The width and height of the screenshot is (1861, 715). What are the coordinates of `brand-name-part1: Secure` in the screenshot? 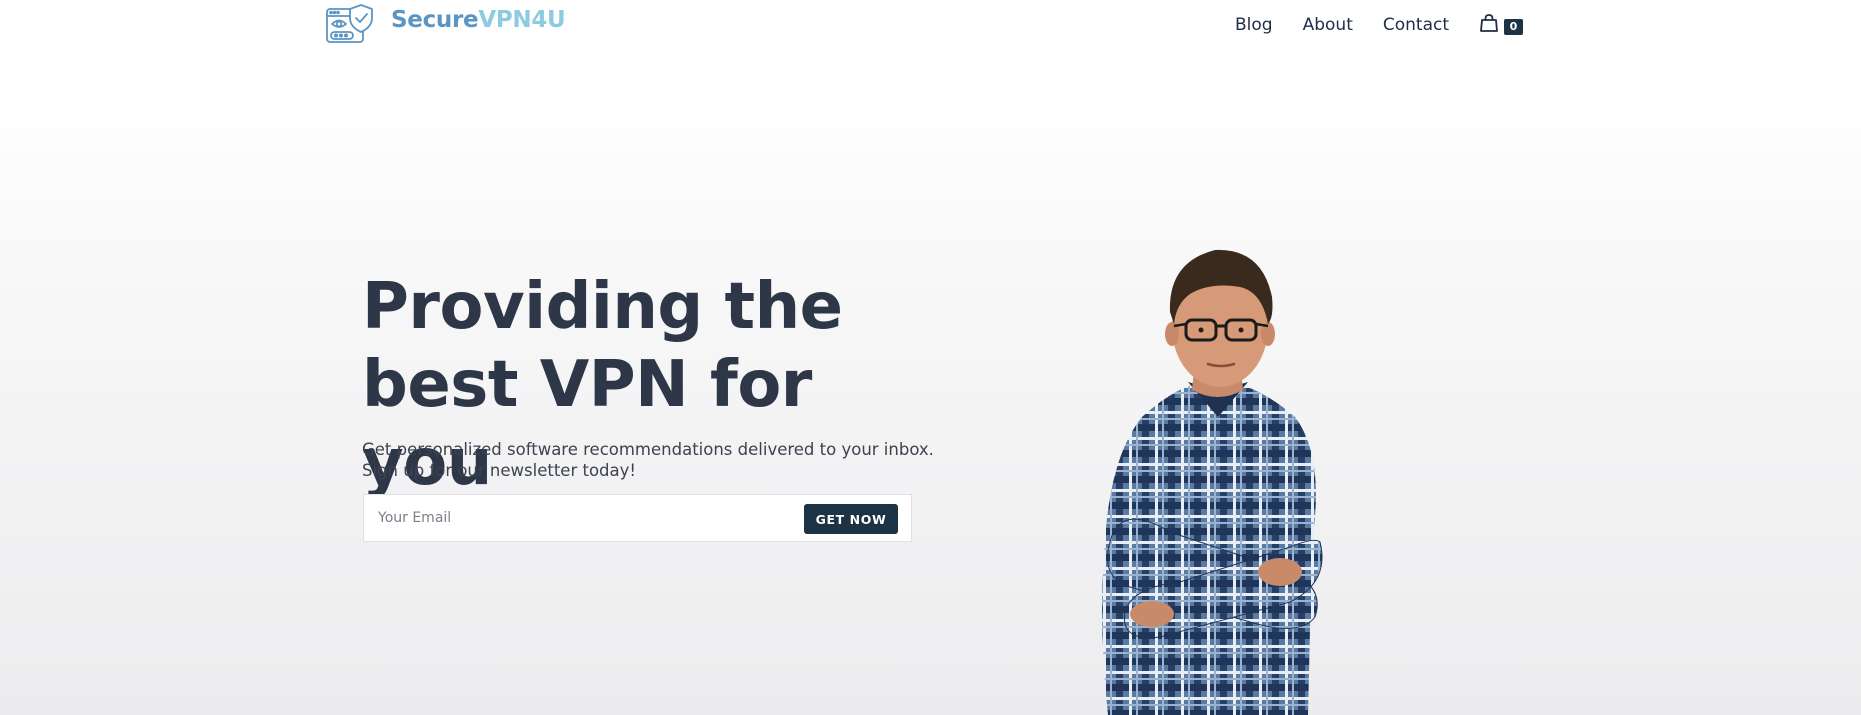 It's located at (435, 19).